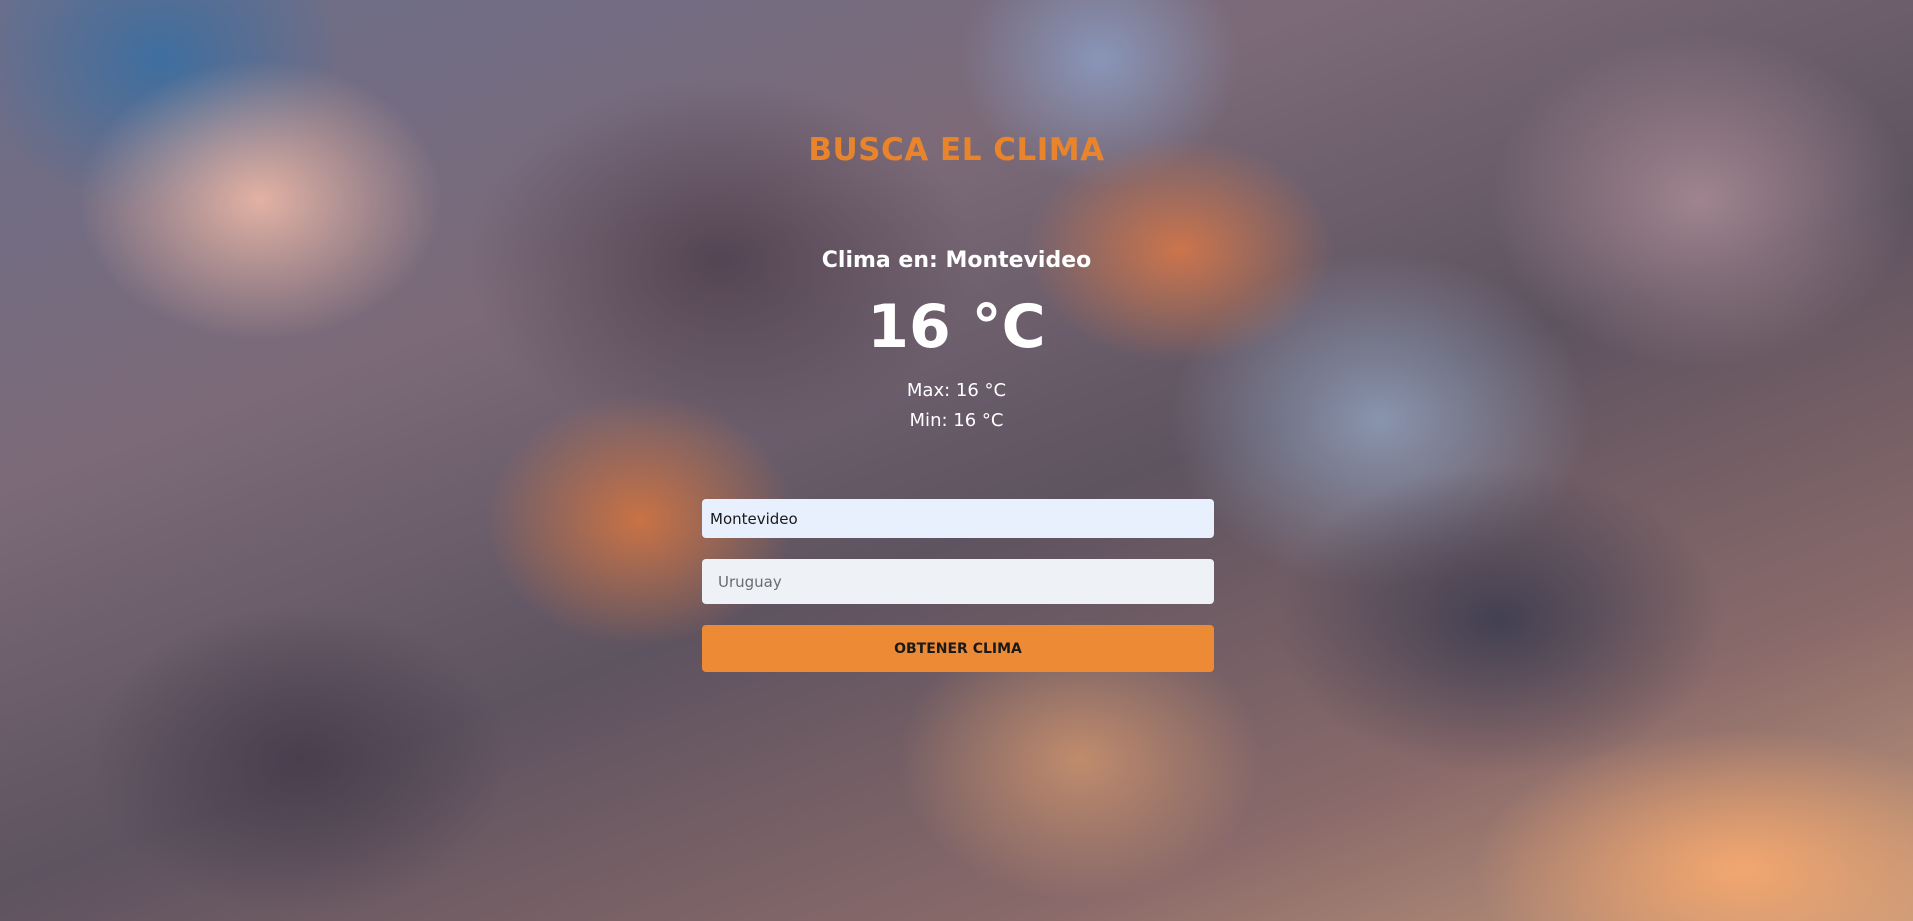  What do you see at coordinates (956, 420) in the screenshot?
I see `min-temperature: Min: 16 °C` at bounding box center [956, 420].